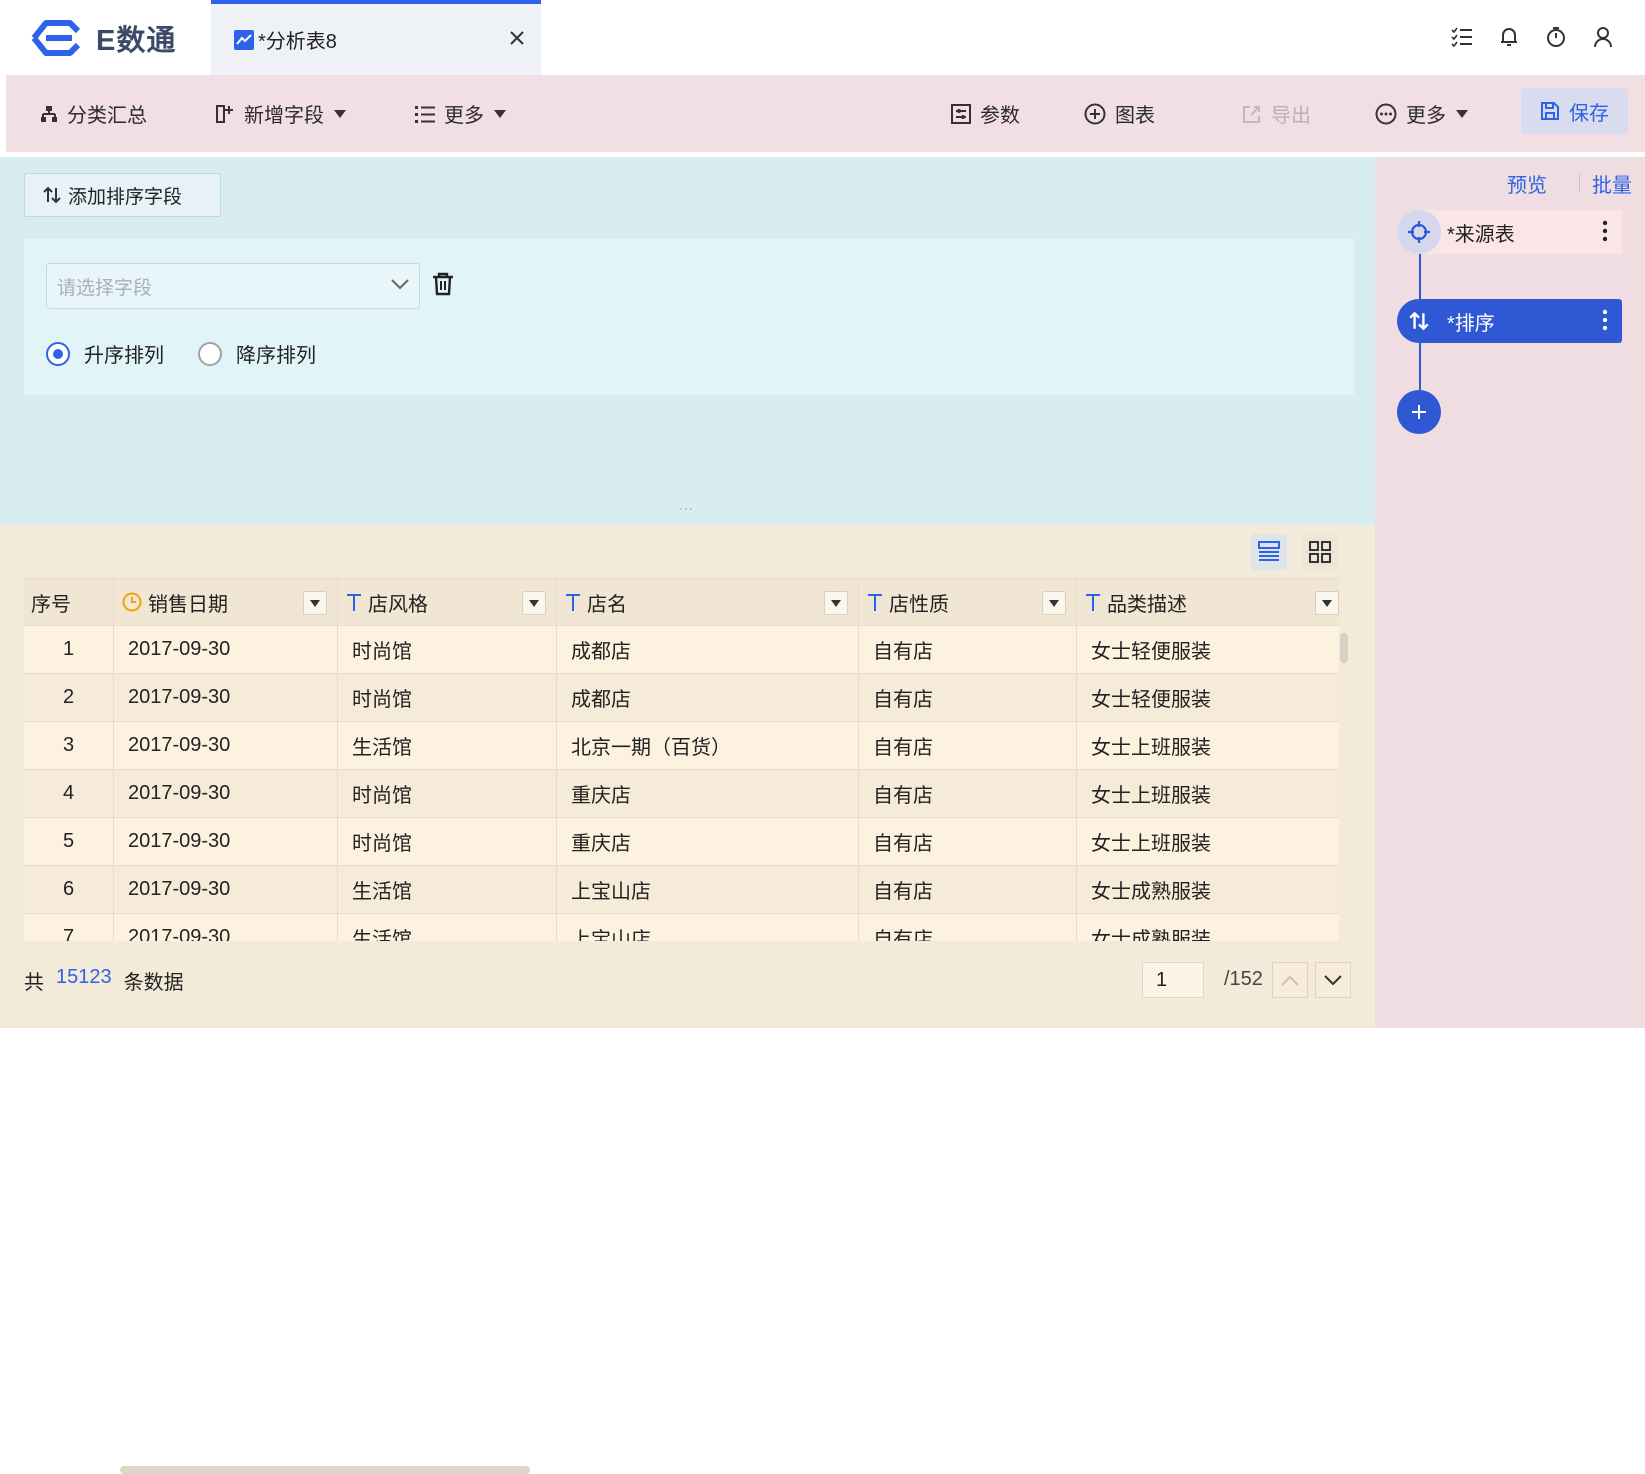 The height and width of the screenshot is (1474, 1645). I want to click on ascending-radio: 升序排列, so click(105, 353).